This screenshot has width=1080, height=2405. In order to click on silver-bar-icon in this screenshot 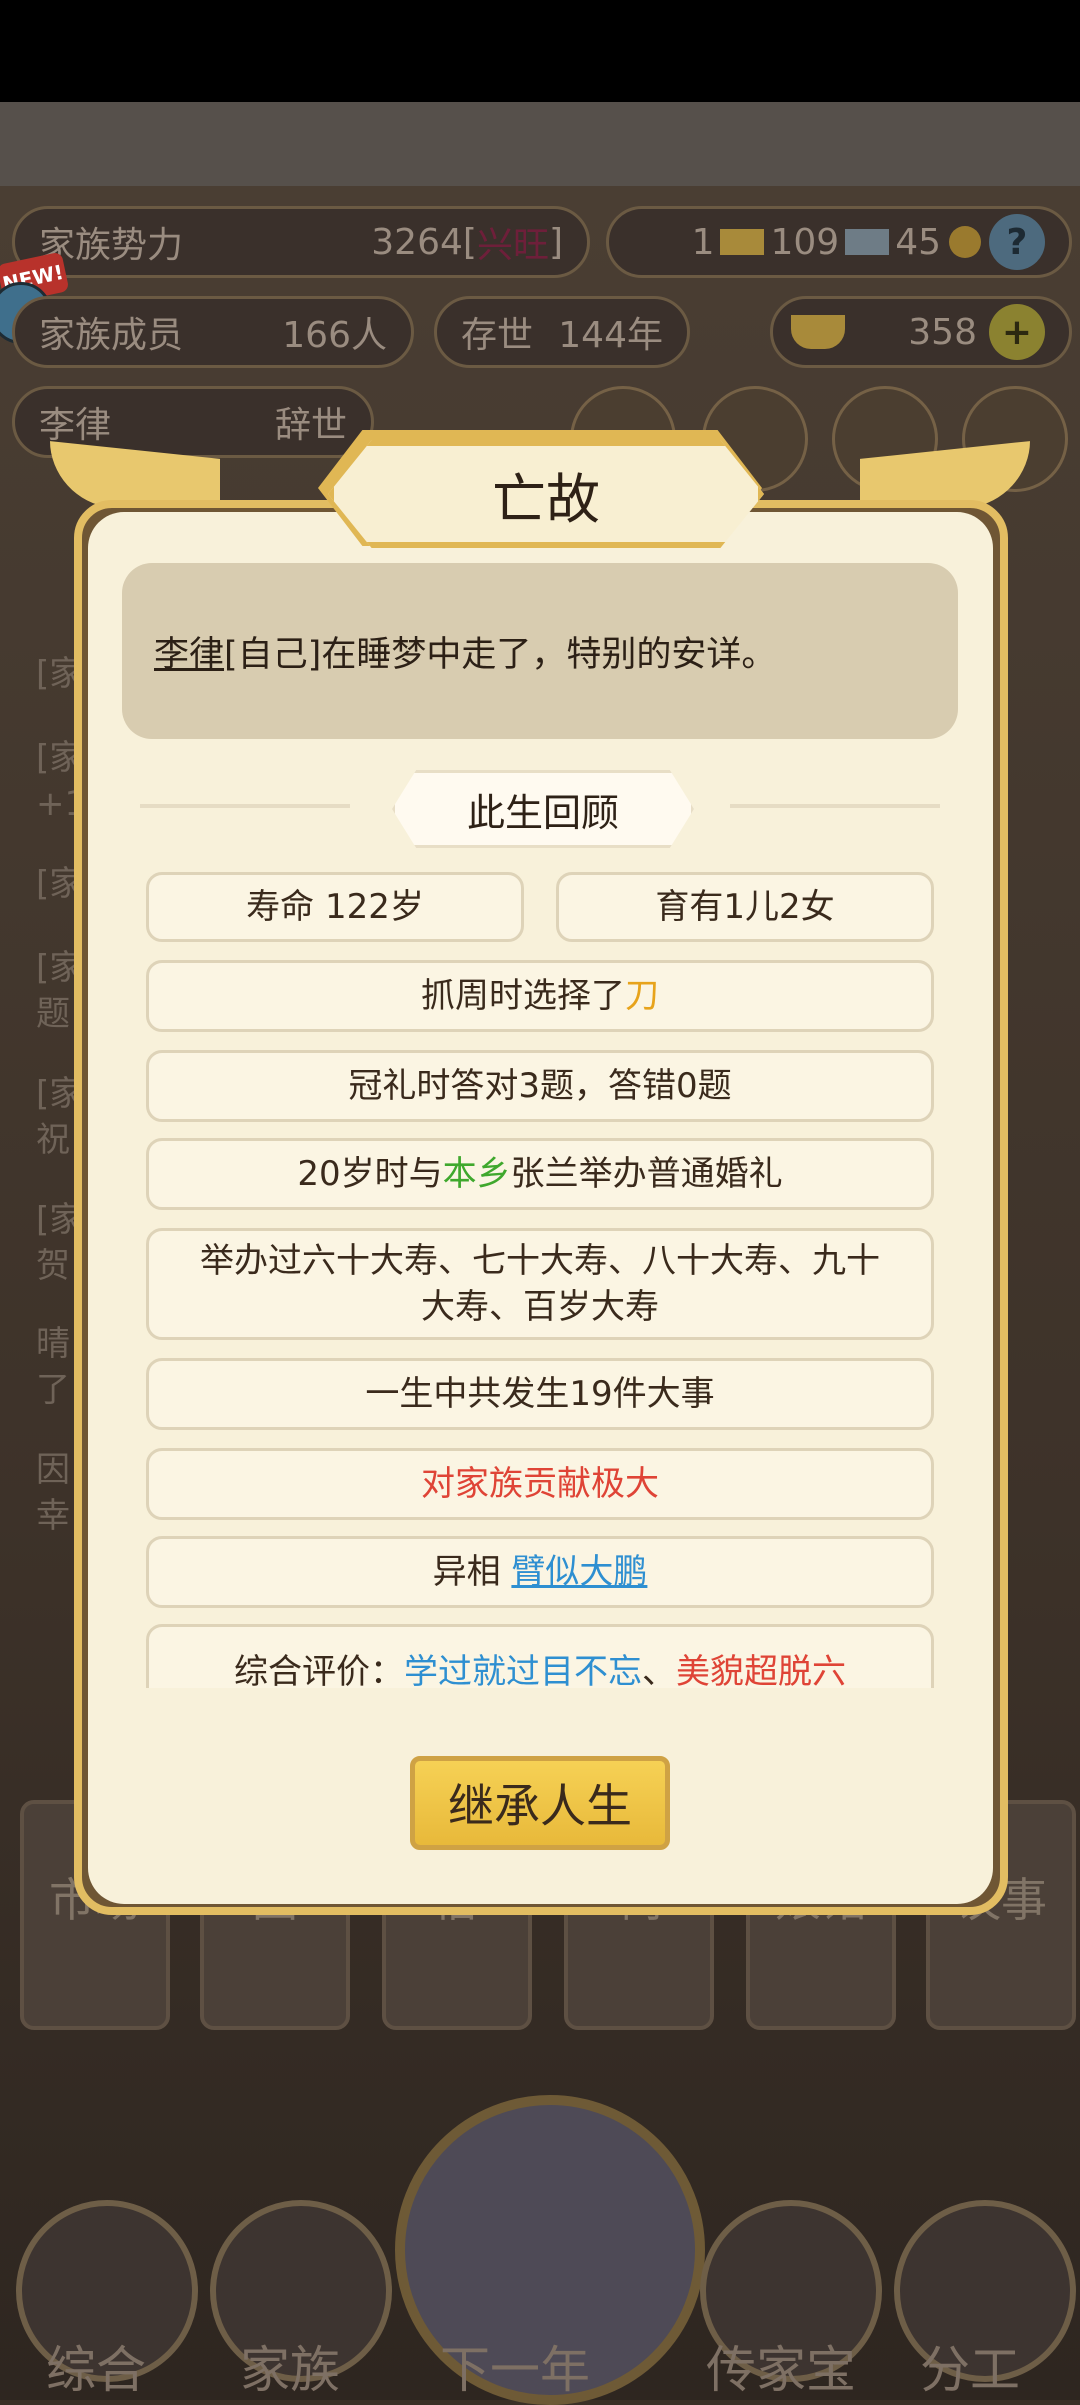, I will do `click(867, 242)`.